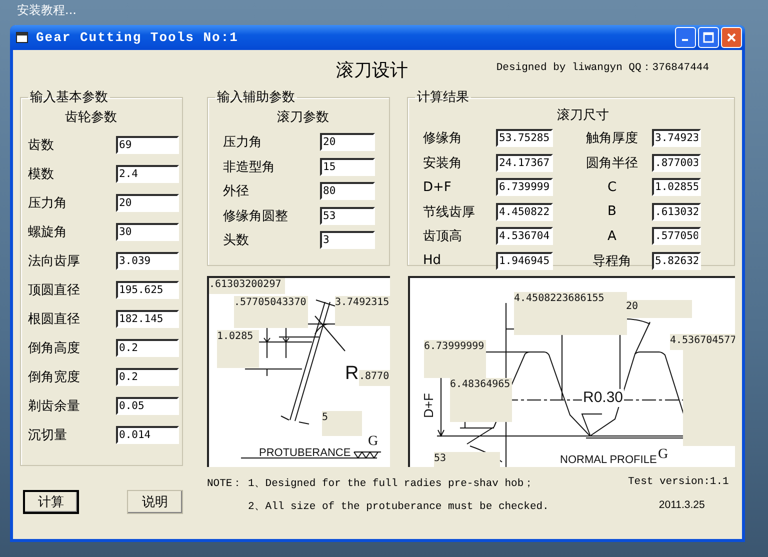  Describe the element at coordinates (305, 453) in the screenshot. I see `dimension-label: PROTUBERANCE` at that location.